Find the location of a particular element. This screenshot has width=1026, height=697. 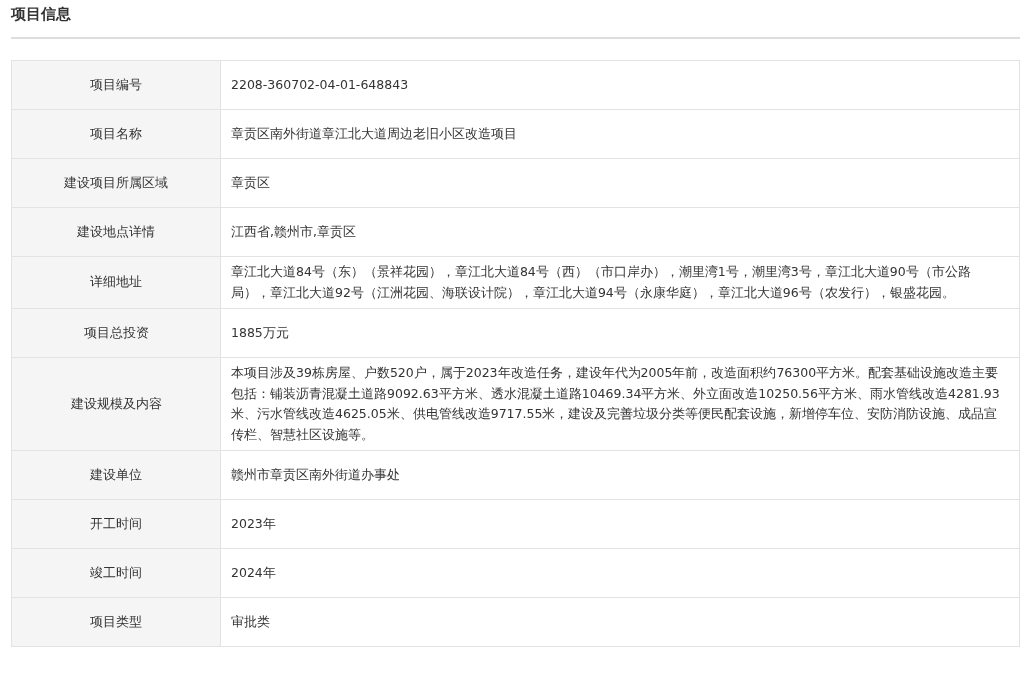

field-value: 2023年 is located at coordinates (620, 524).